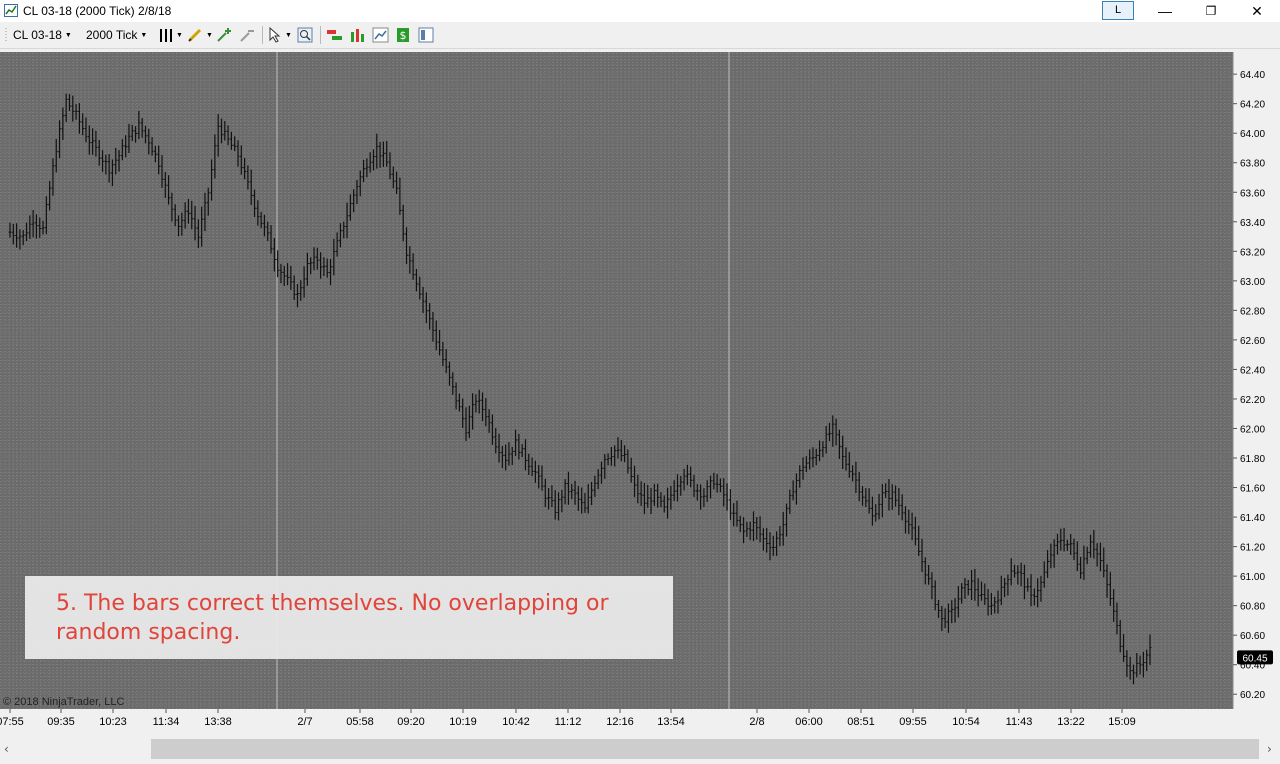 This screenshot has height=764, width=1280. I want to click on time-tick-label: 07:55, so click(12, 722).